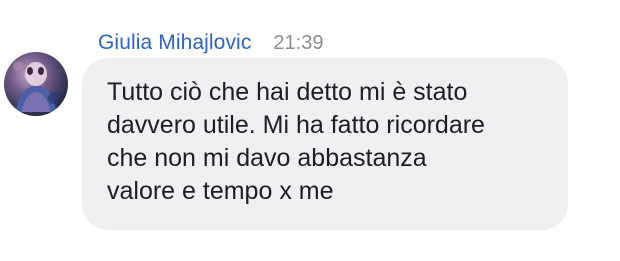 The width and height of the screenshot is (620, 261). I want to click on profile-photo-icon, so click(36, 86).